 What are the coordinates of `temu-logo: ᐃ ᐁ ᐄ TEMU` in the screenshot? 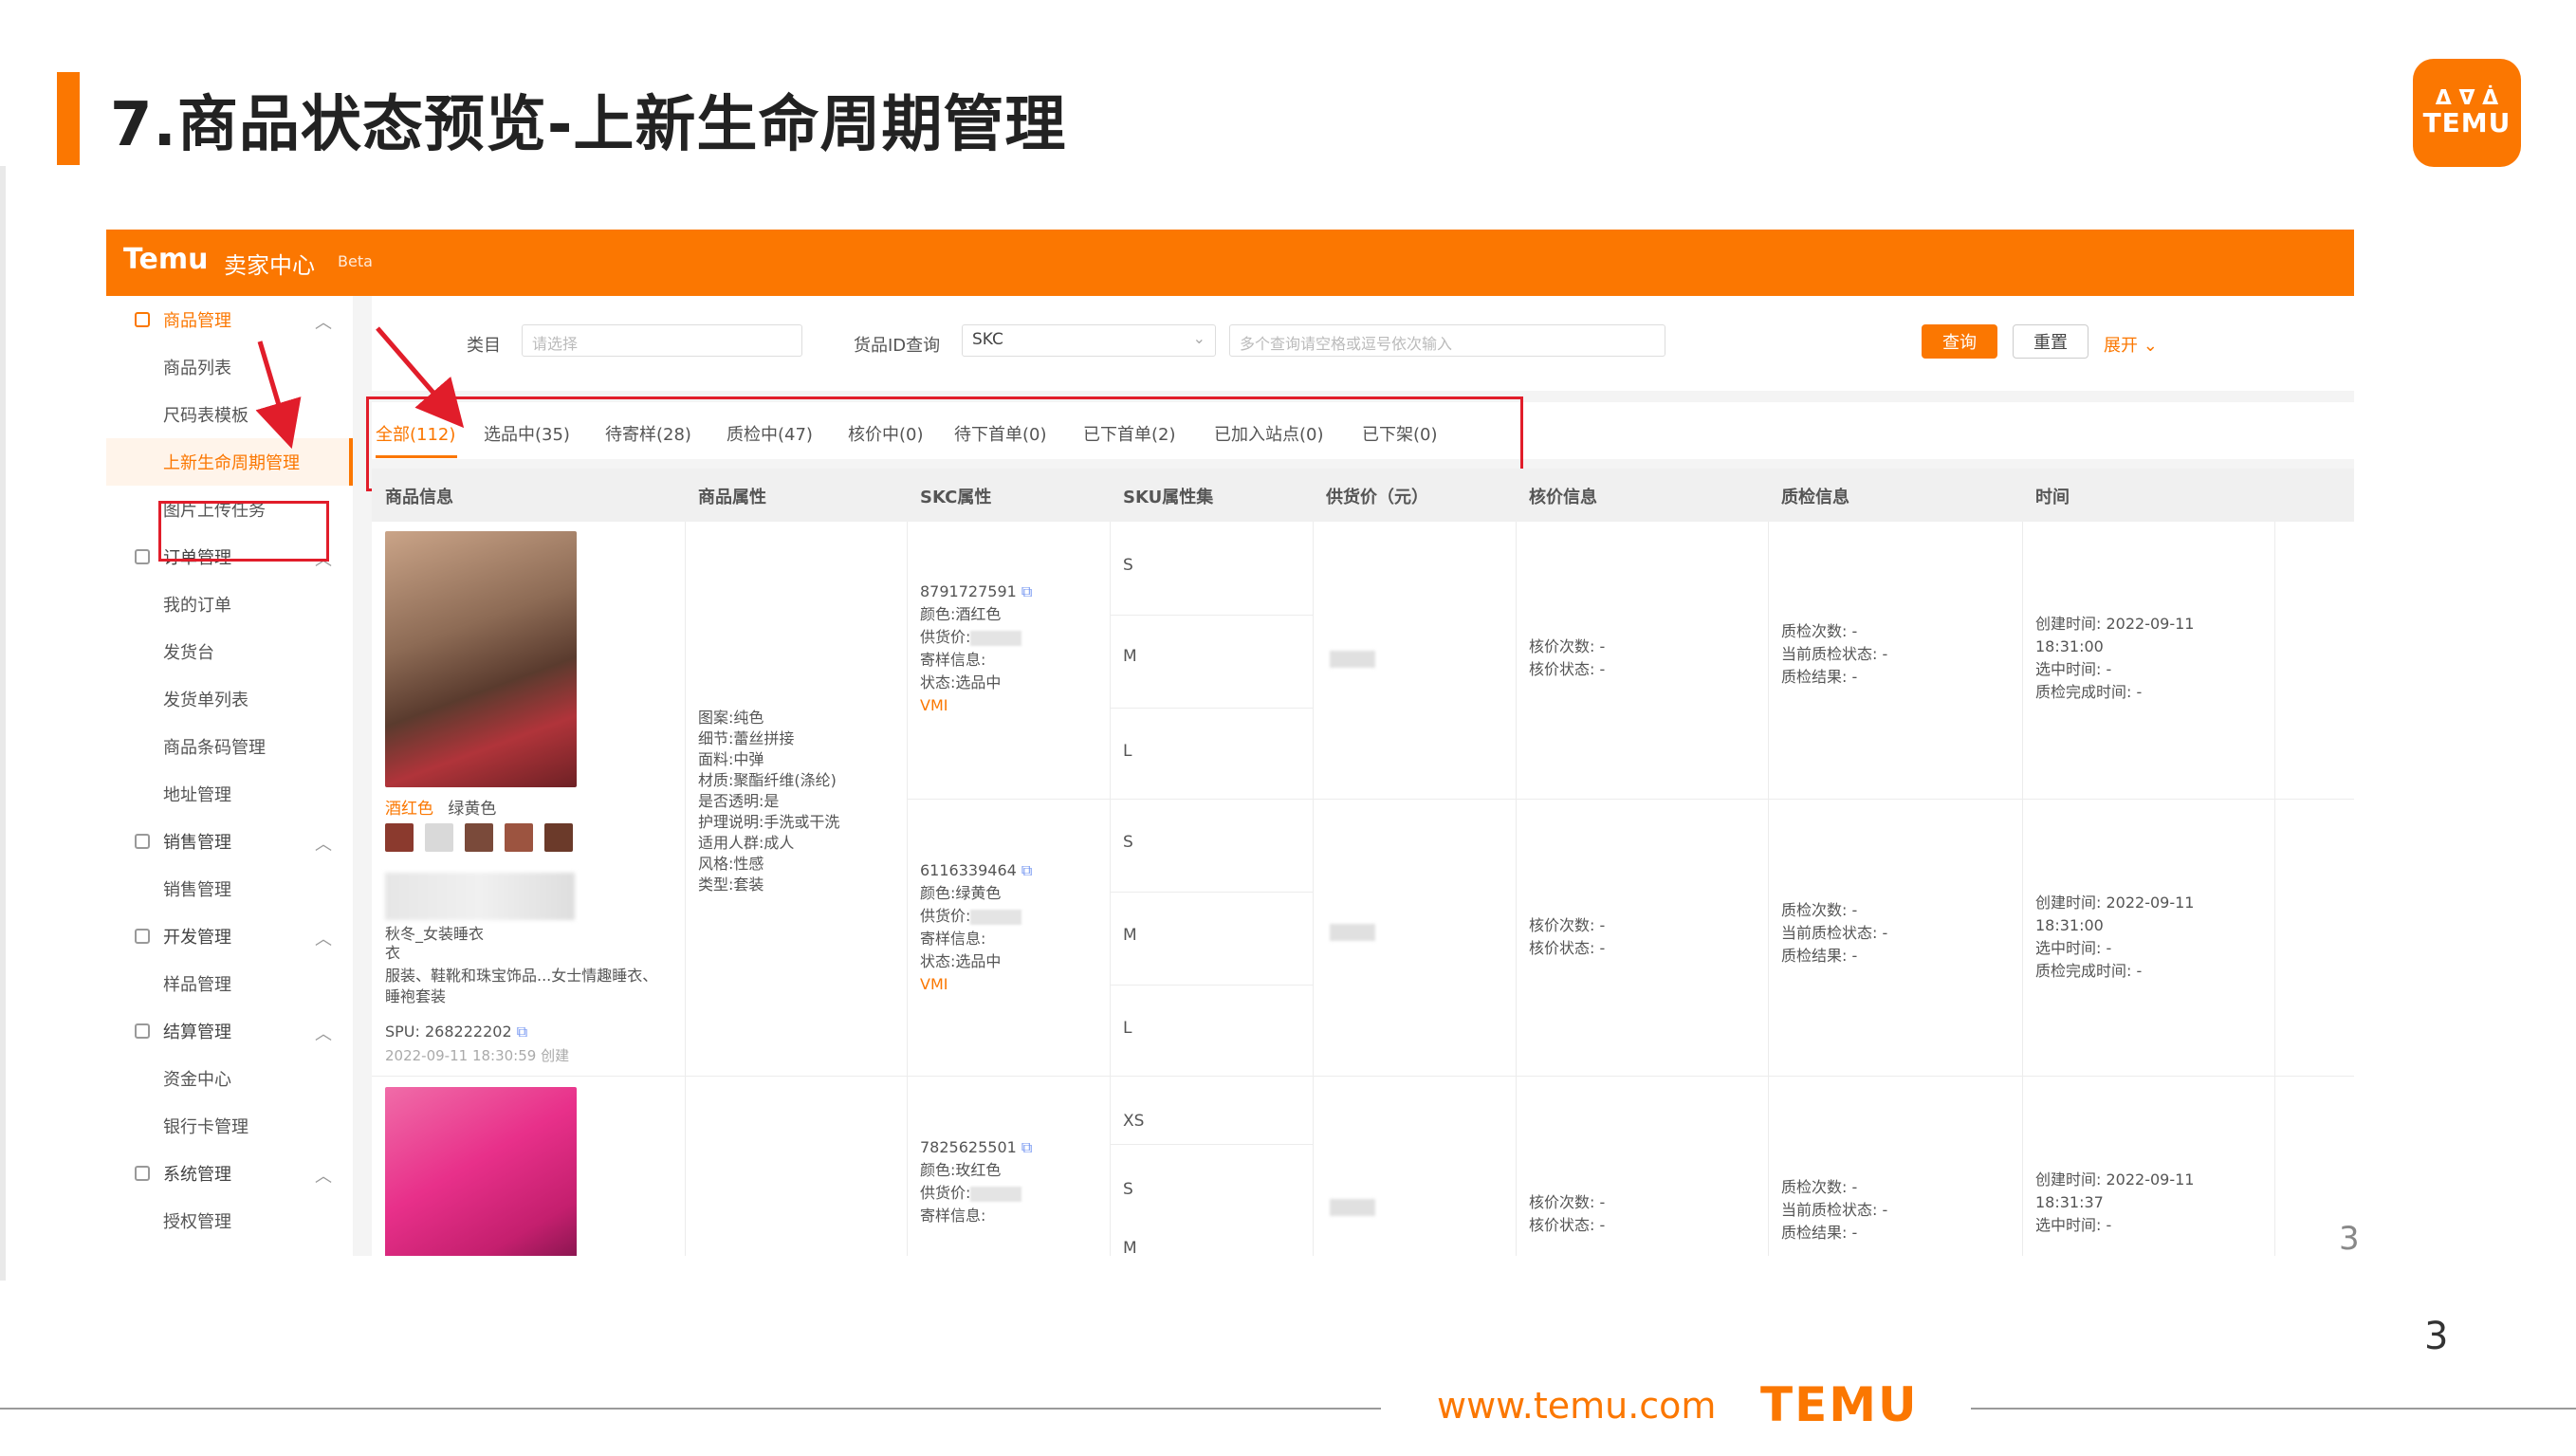 It's located at (2467, 113).